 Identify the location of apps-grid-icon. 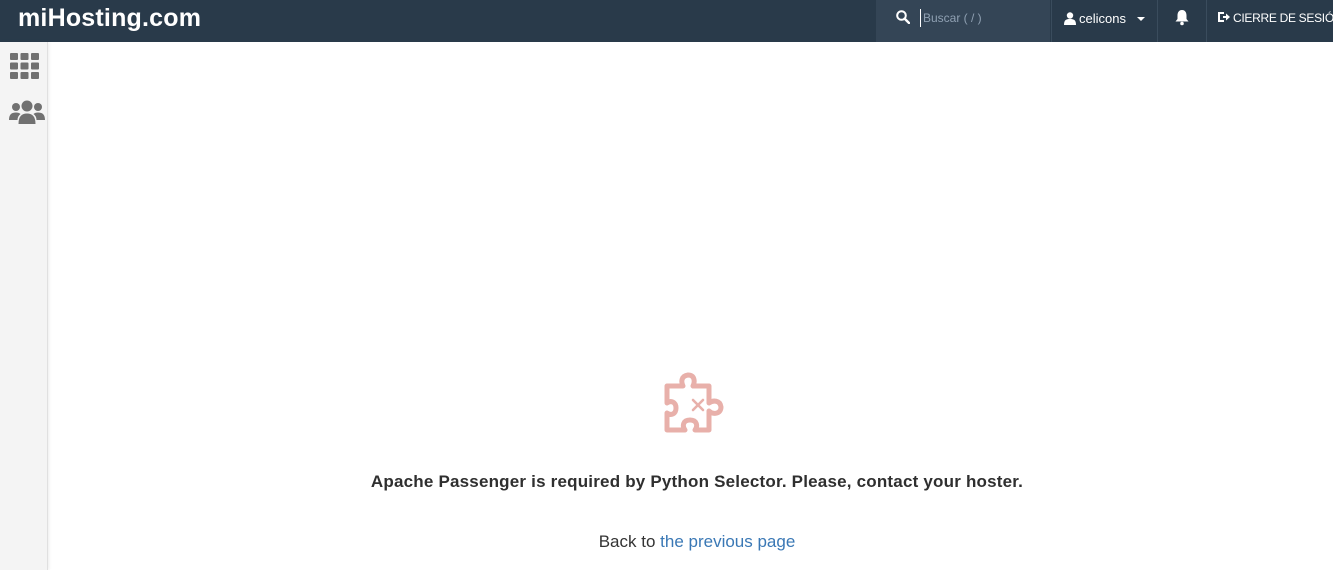
(24, 66).